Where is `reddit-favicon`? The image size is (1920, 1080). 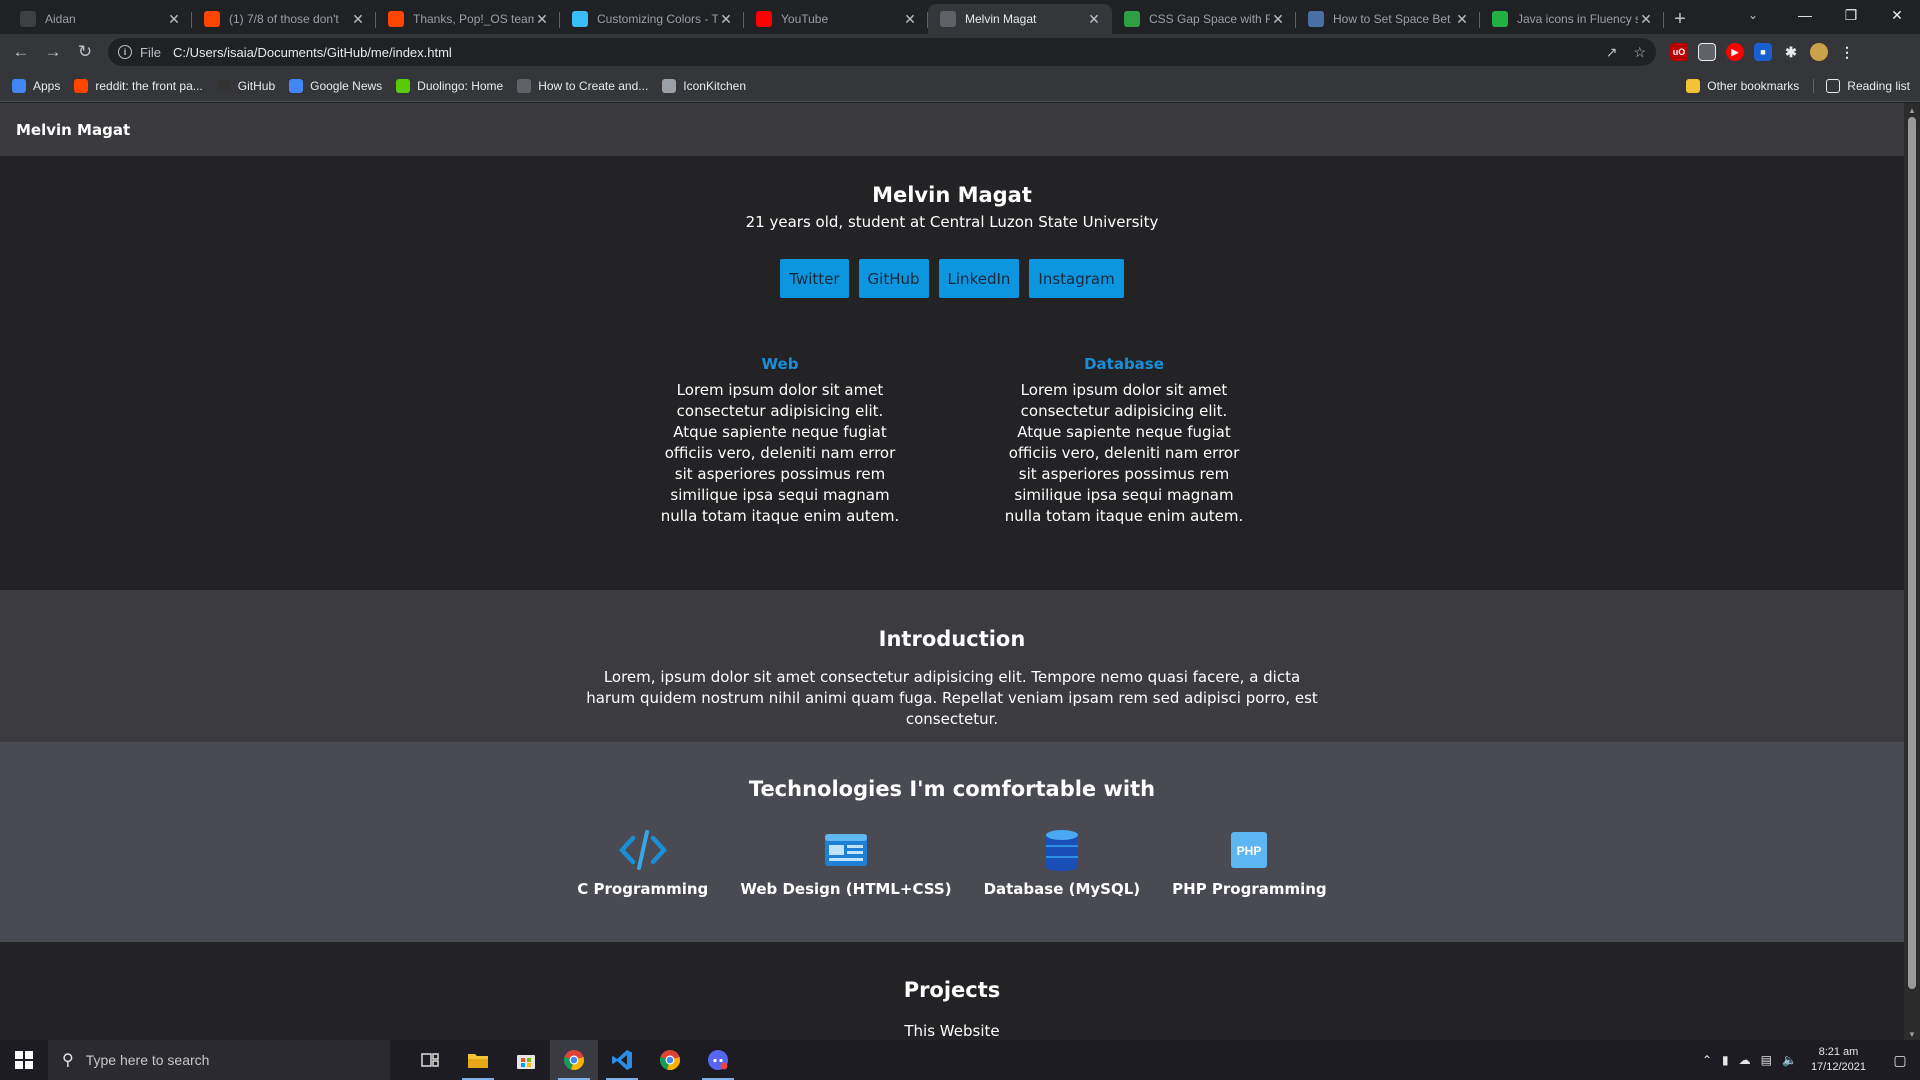 reddit-favicon is located at coordinates (212, 19).